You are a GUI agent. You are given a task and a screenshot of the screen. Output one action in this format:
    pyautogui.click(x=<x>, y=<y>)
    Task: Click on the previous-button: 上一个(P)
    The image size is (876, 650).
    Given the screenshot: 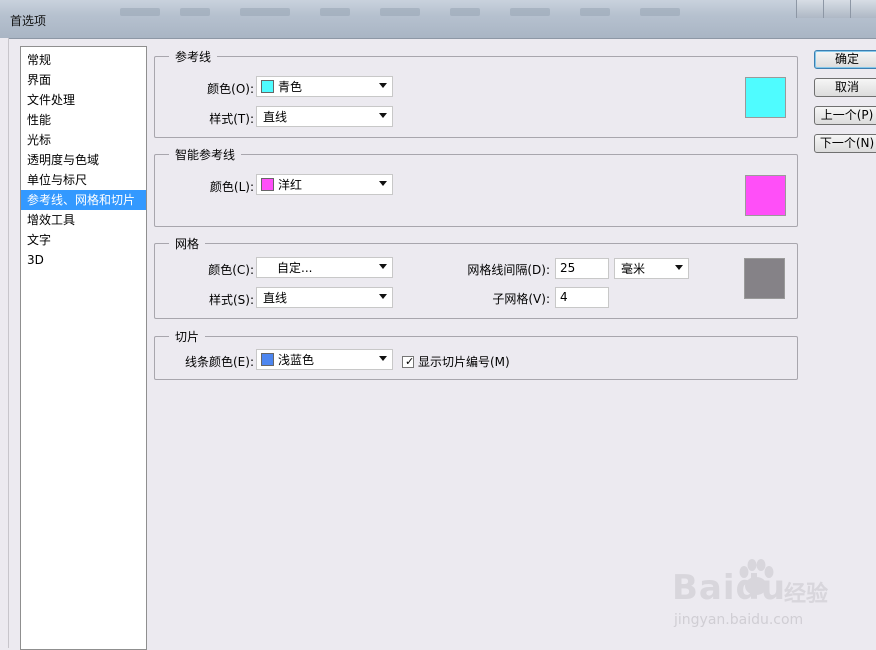 What is the action you would take?
    pyautogui.click(x=845, y=115)
    